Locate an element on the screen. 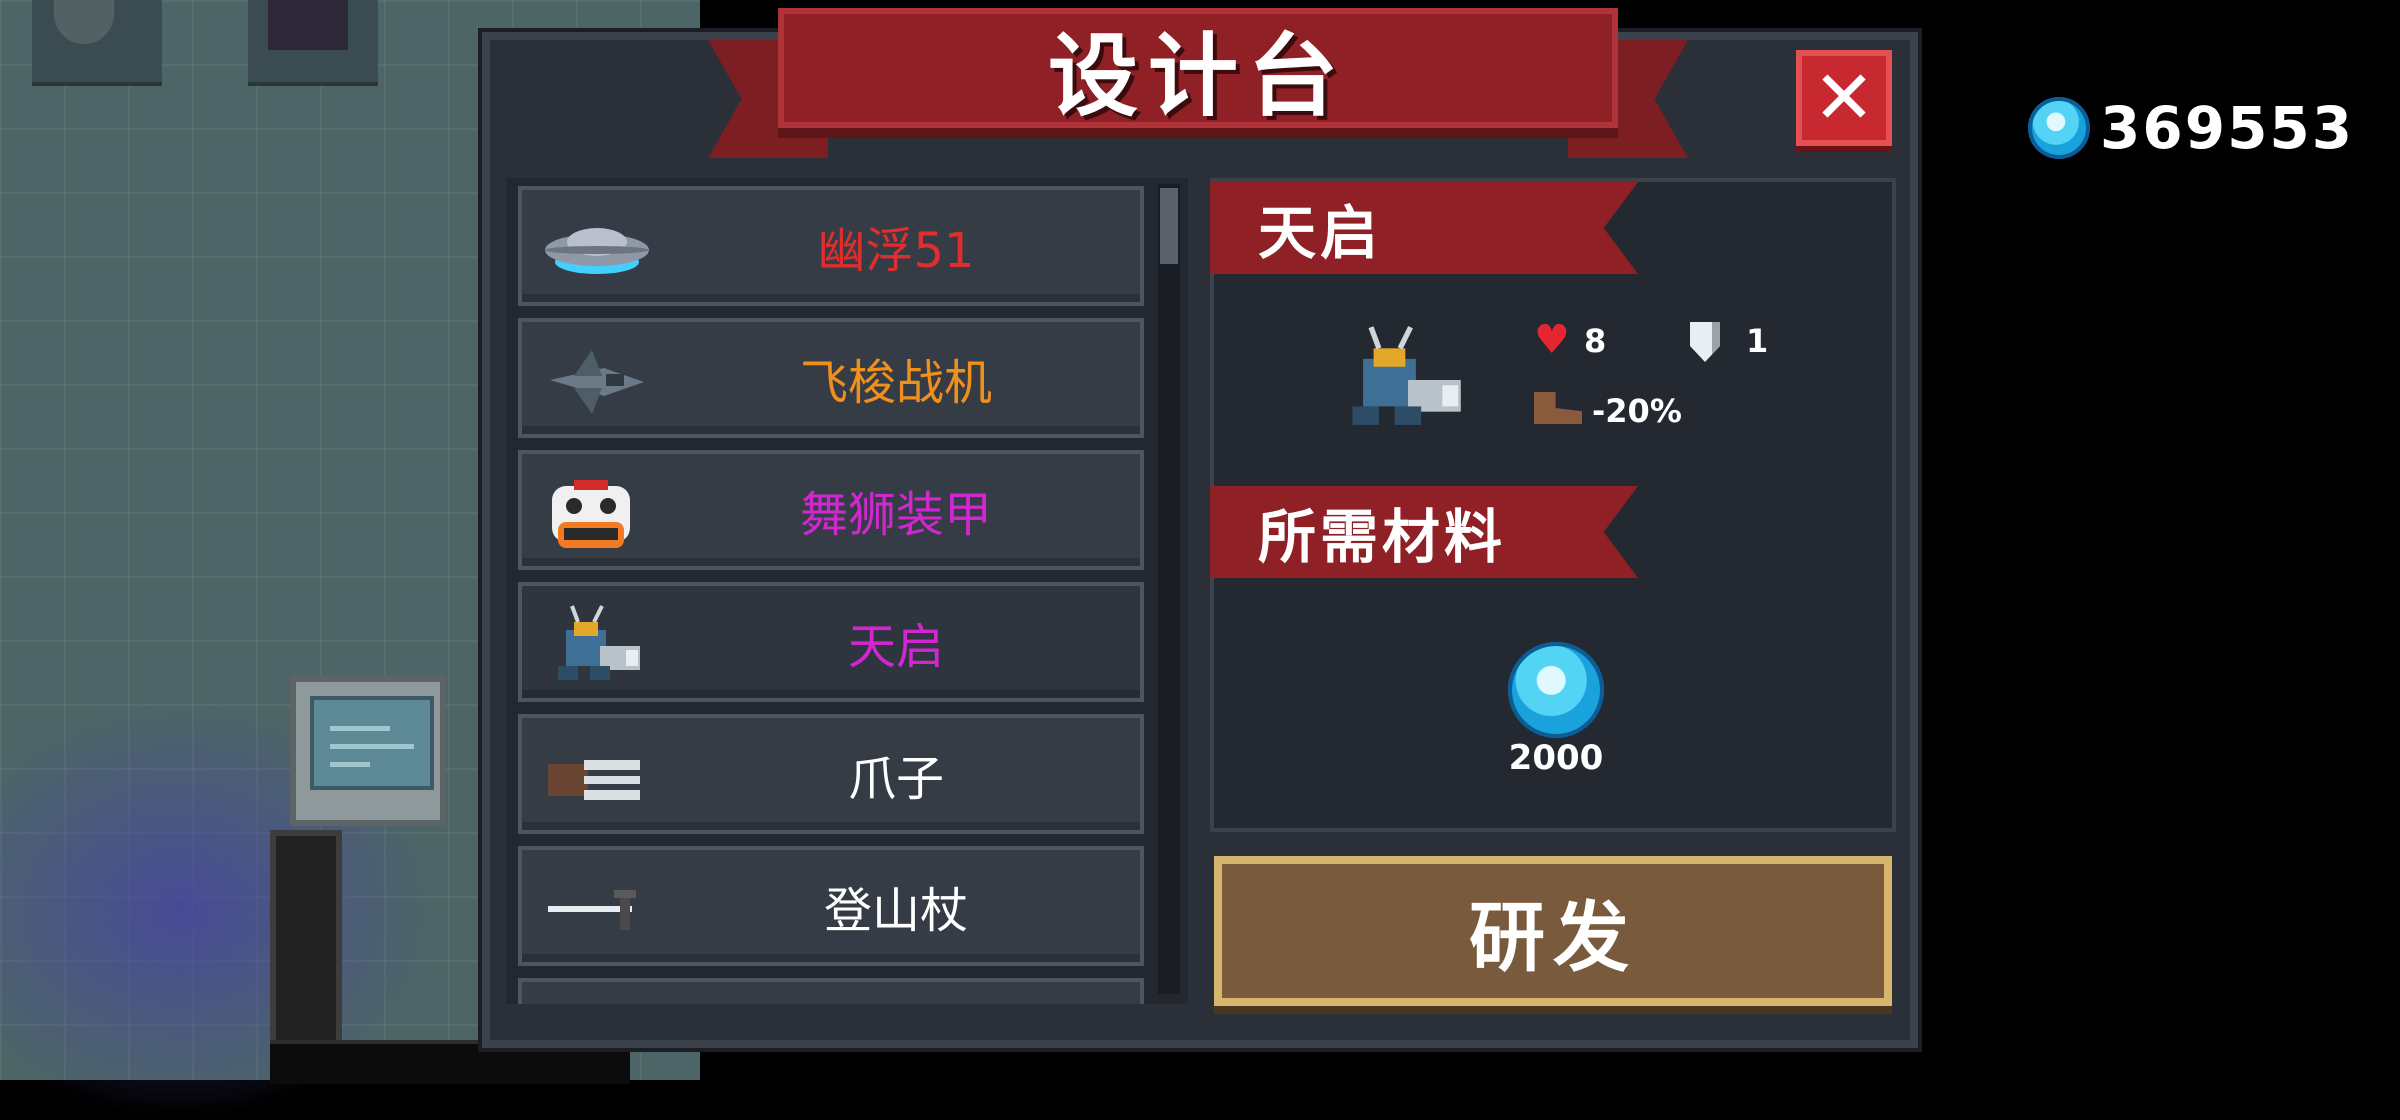 Image resolution: width=2400 pixels, height=1120 pixels. list-item: 飞梭战机 is located at coordinates (831, 378).